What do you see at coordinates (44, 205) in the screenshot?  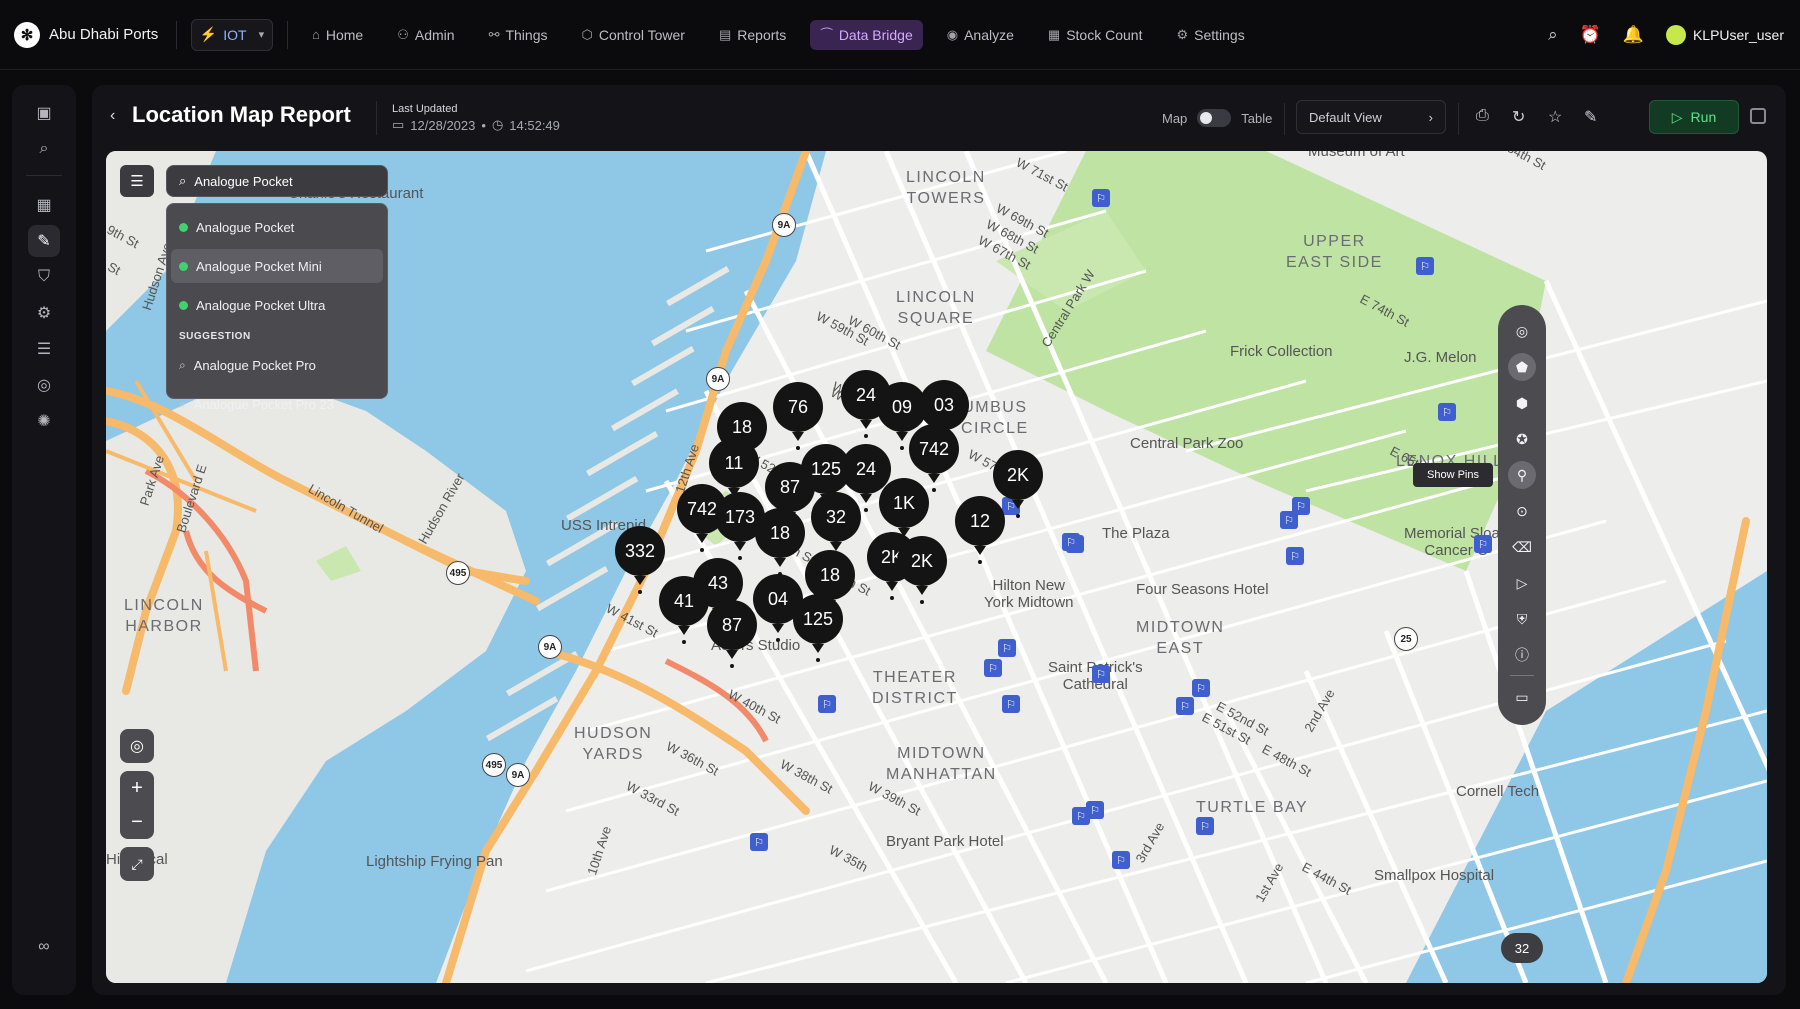 I see `dashboard-icon: ▦` at bounding box center [44, 205].